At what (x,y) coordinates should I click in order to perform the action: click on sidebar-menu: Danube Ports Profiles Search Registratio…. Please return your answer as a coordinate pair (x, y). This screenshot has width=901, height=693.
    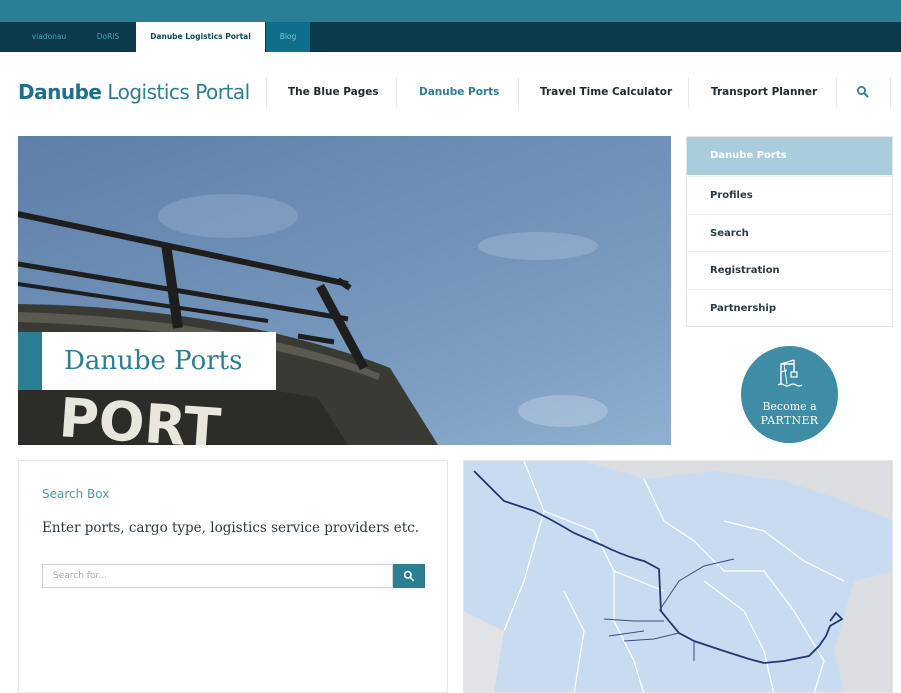
    Looking at the image, I should click on (789, 231).